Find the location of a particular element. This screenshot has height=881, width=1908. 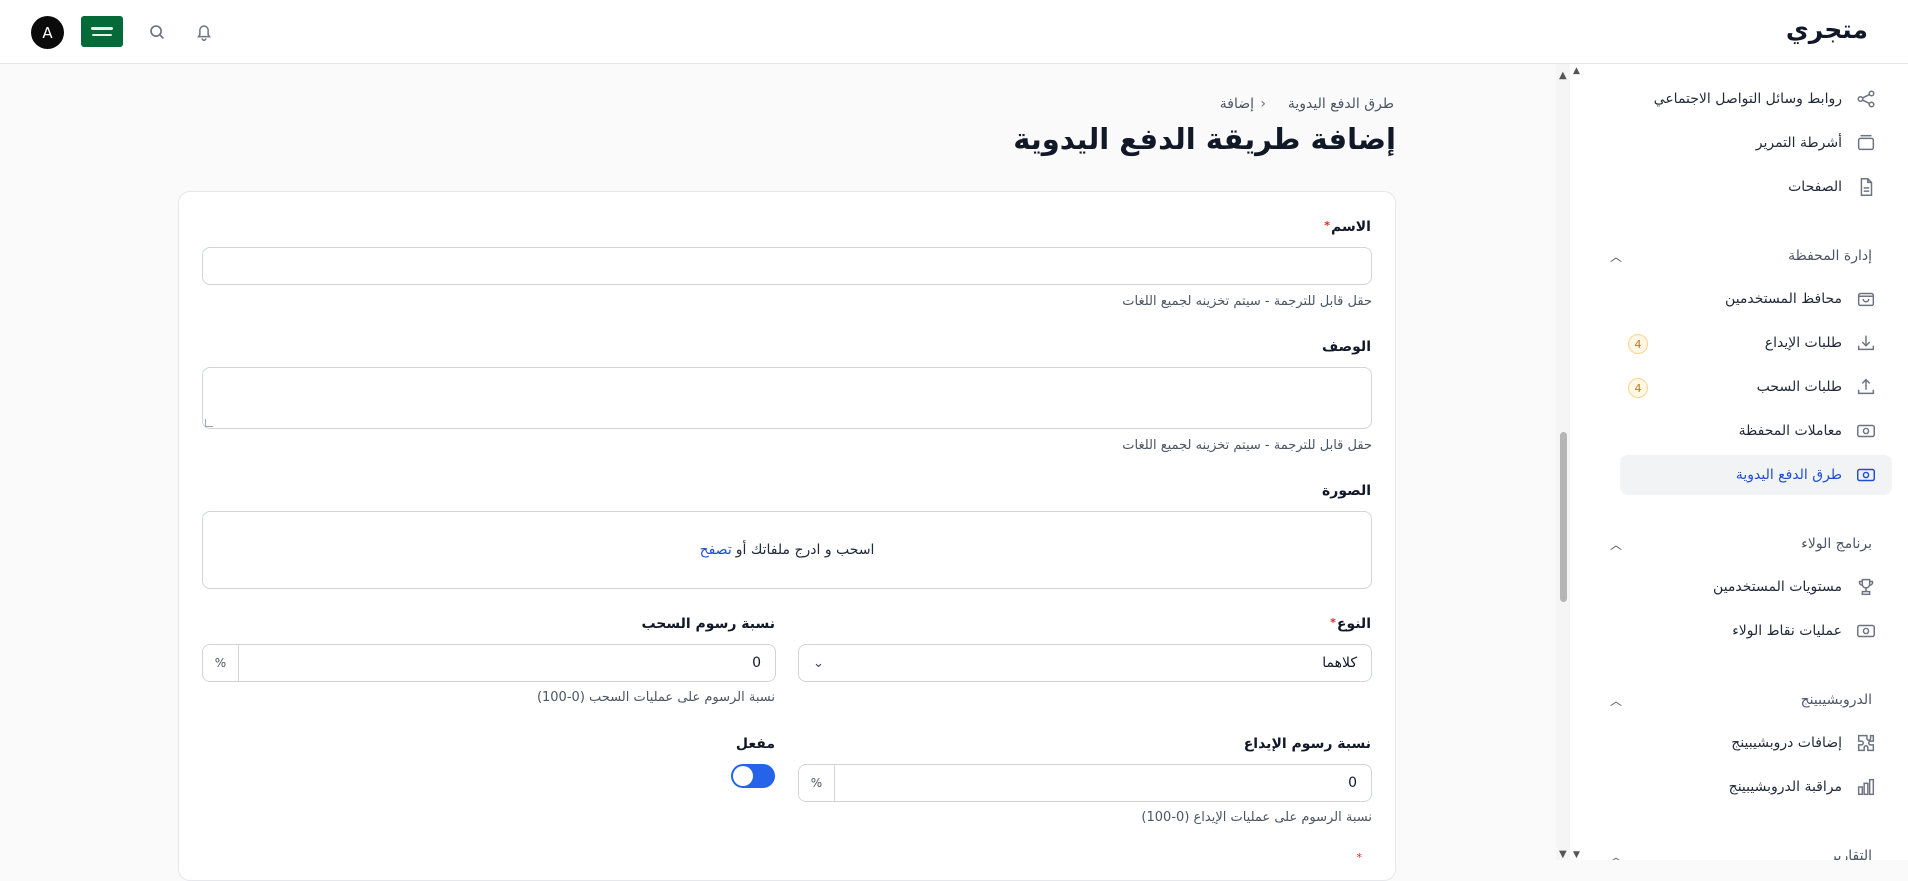

toggle-knob is located at coordinates (743, 776).